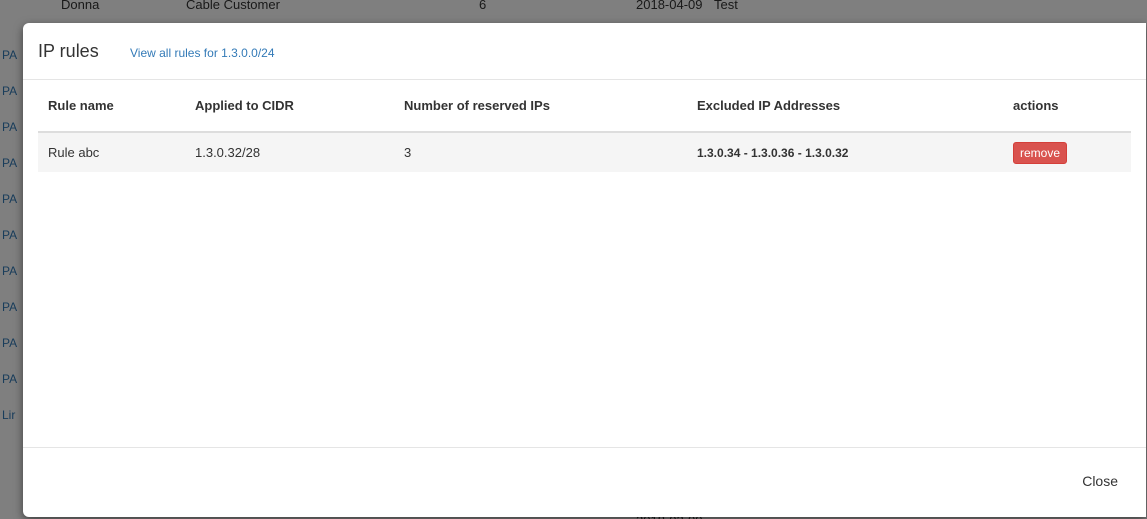 The image size is (1147, 519). Describe the element at coordinates (540, 106) in the screenshot. I see `column-header-reserved-ips: Number of reserved IPs` at that location.